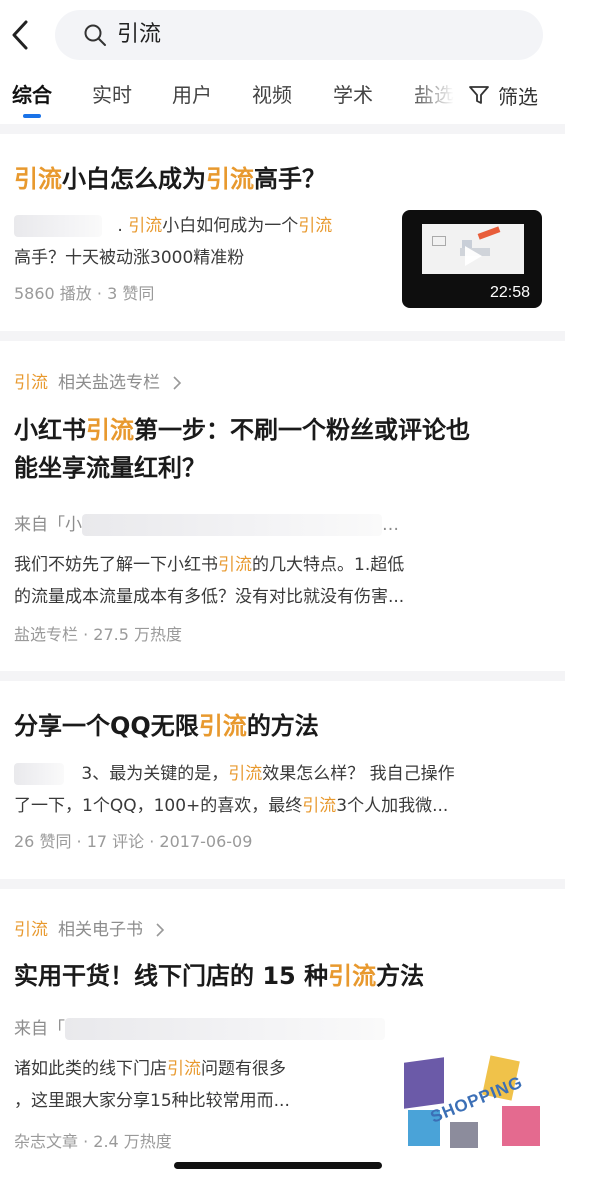 The image size is (598, 1178). What do you see at coordinates (284, 726) in the screenshot?
I see `result-title: 分享一个QQ无限引流的方法` at bounding box center [284, 726].